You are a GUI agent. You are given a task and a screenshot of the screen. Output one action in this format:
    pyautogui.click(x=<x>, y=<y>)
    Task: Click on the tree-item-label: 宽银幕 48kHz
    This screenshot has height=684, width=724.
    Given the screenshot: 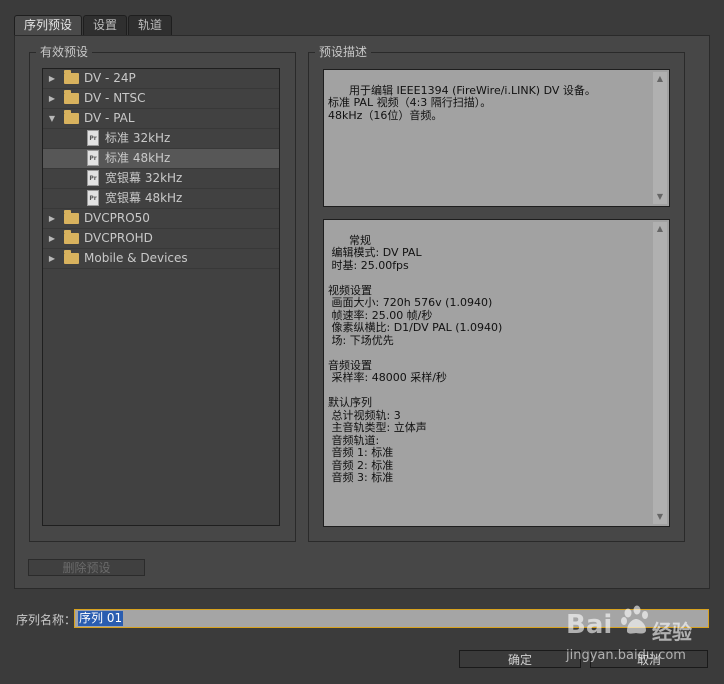 What is the action you would take?
    pyautogui.click(x=144, y=198)
    